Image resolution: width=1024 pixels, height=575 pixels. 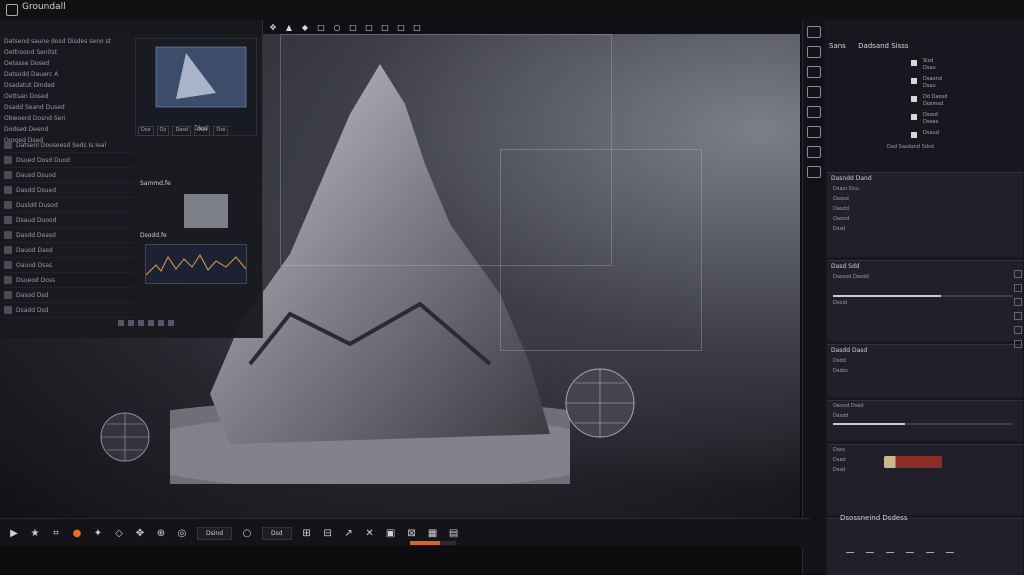 What do you see at coordinates (273, 27) in the screenshot?
I see `move-icon: ✥` at bounding box center [273, 27].